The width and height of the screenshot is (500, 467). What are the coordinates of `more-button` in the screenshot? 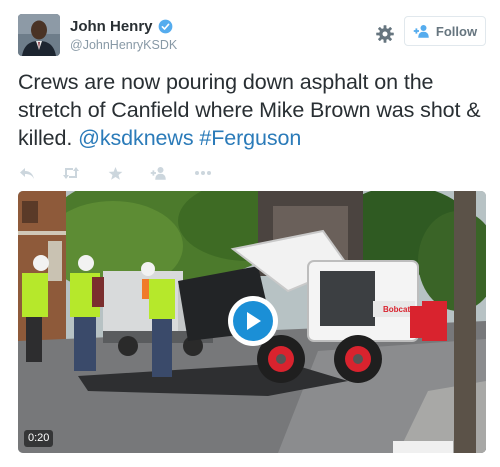 It's located at (203, 173).